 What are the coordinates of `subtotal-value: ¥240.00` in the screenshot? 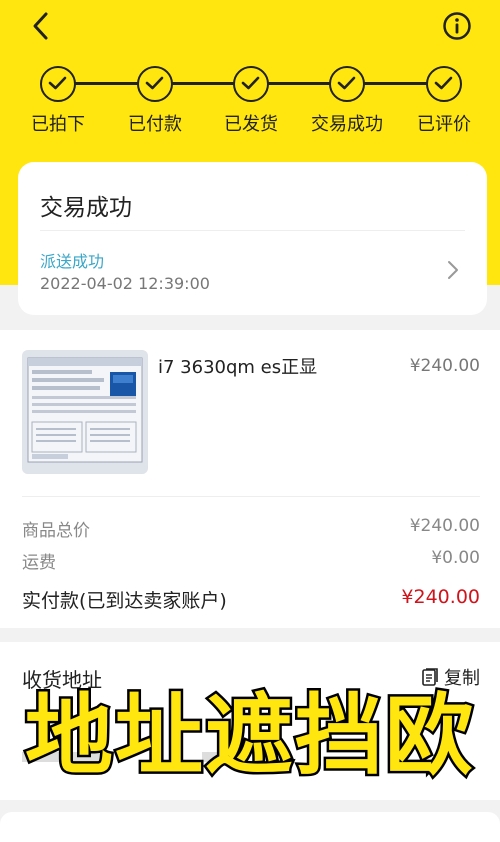 It's located at (444, 526).